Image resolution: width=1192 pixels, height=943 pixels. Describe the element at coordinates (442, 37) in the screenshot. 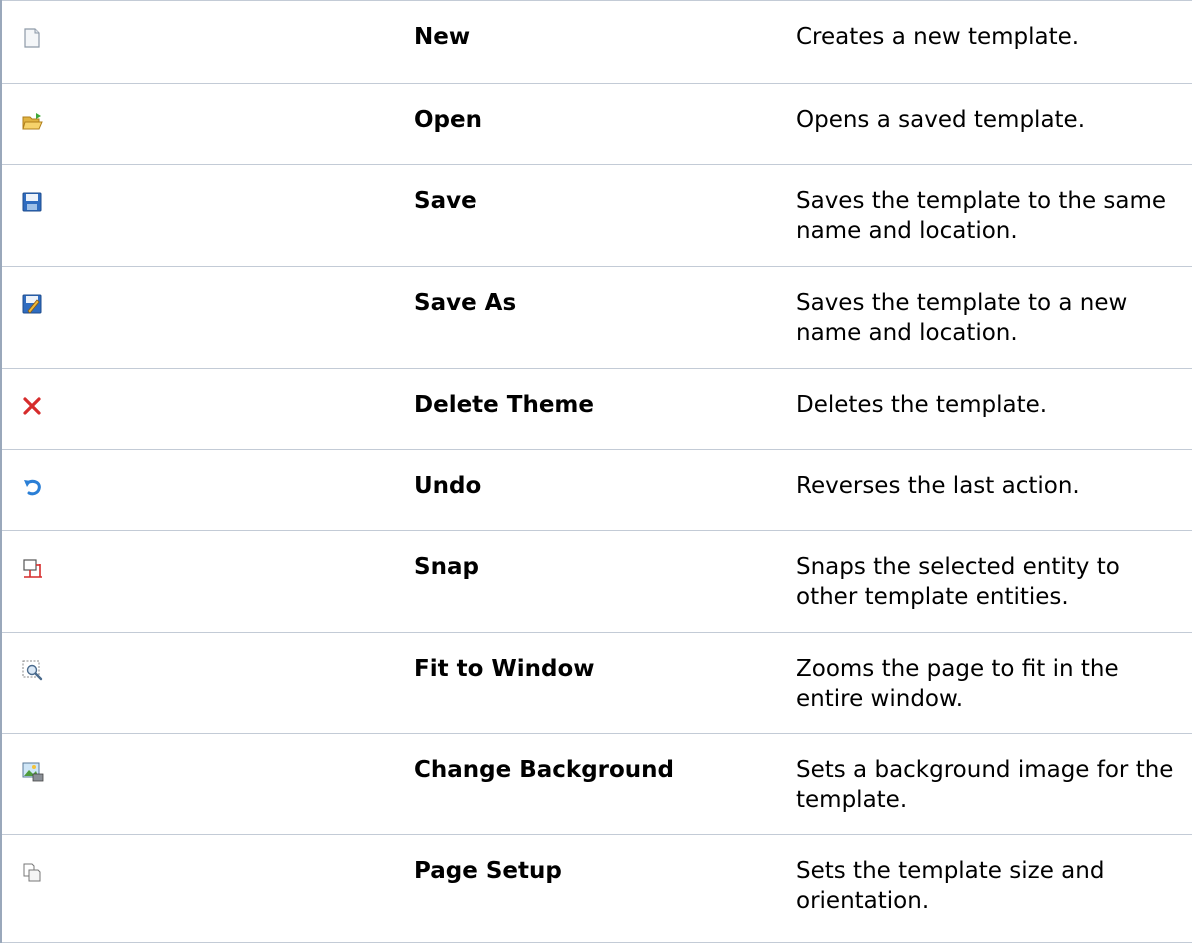

I see `command-name: New` at that location.